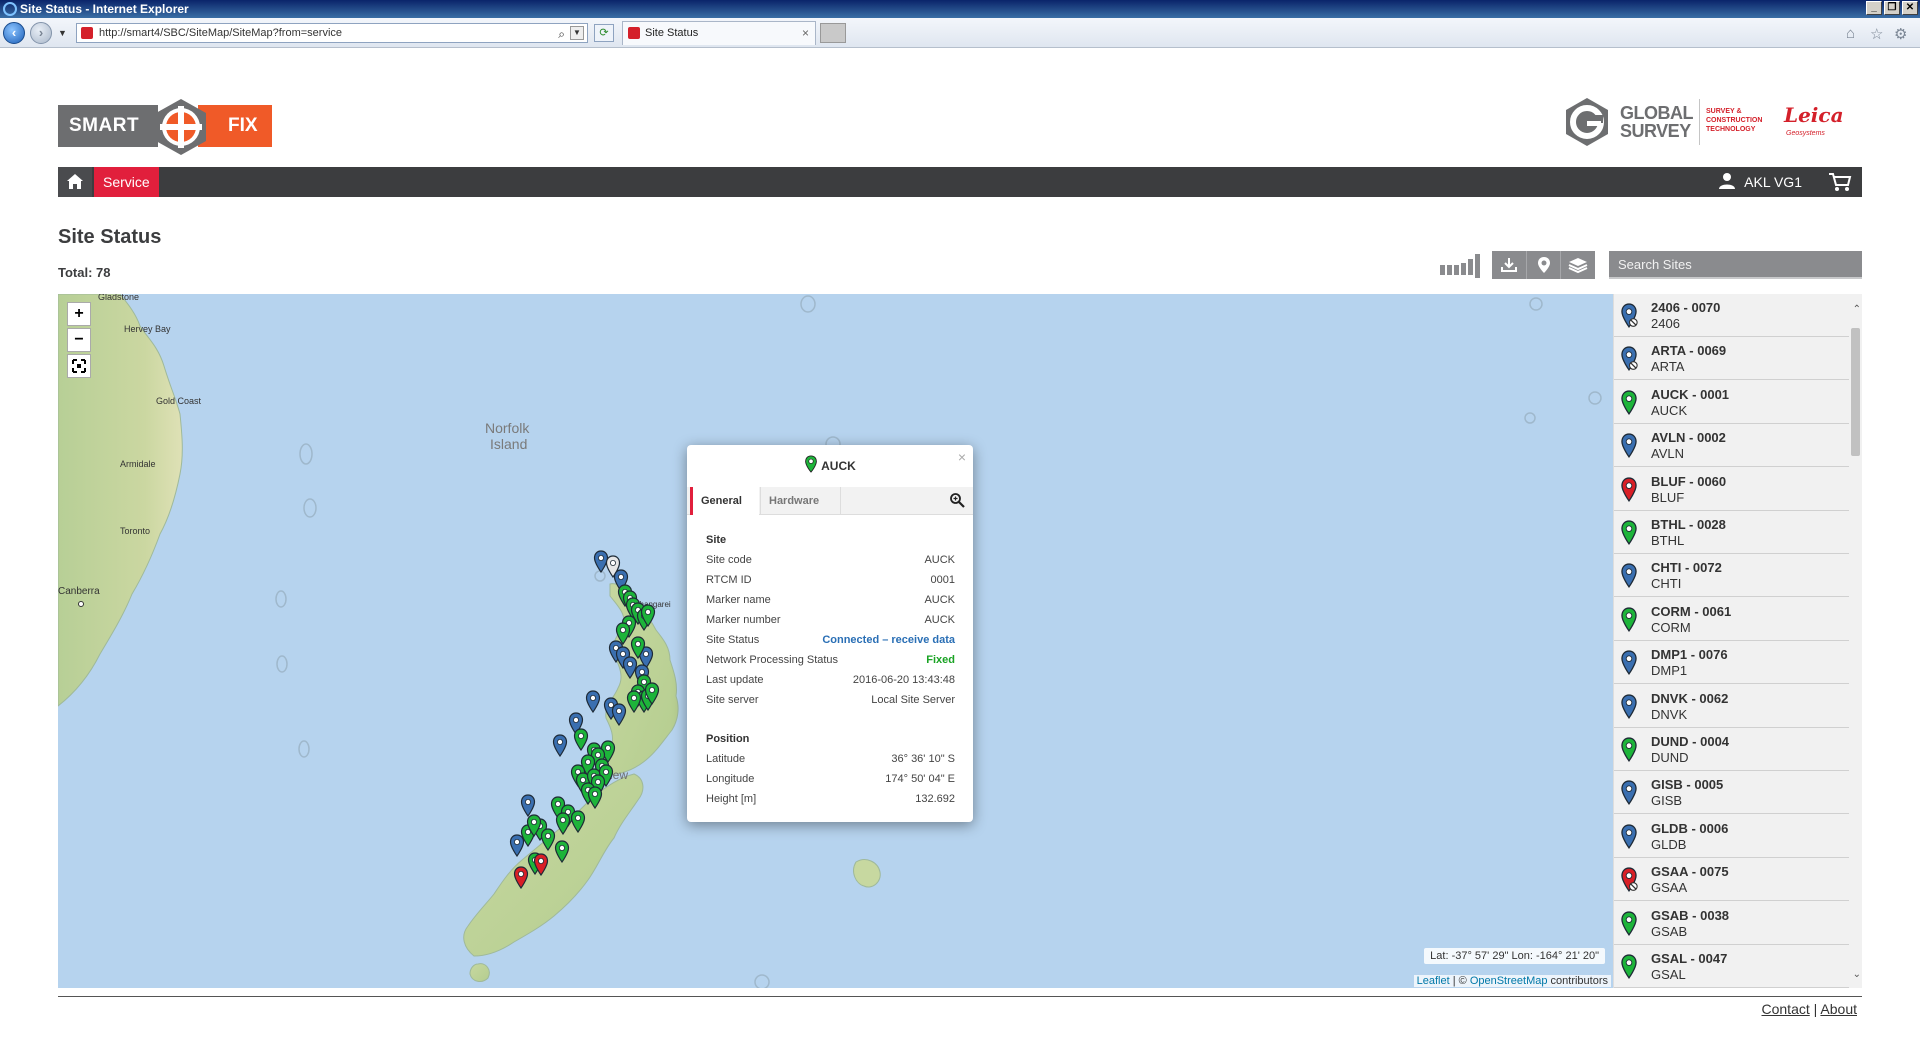 The image size is (1920, 1040). What do you see at coordinates (110, 237) in the screenshot?
I see `page-title: Site Status` at bounding box center [110, 237].